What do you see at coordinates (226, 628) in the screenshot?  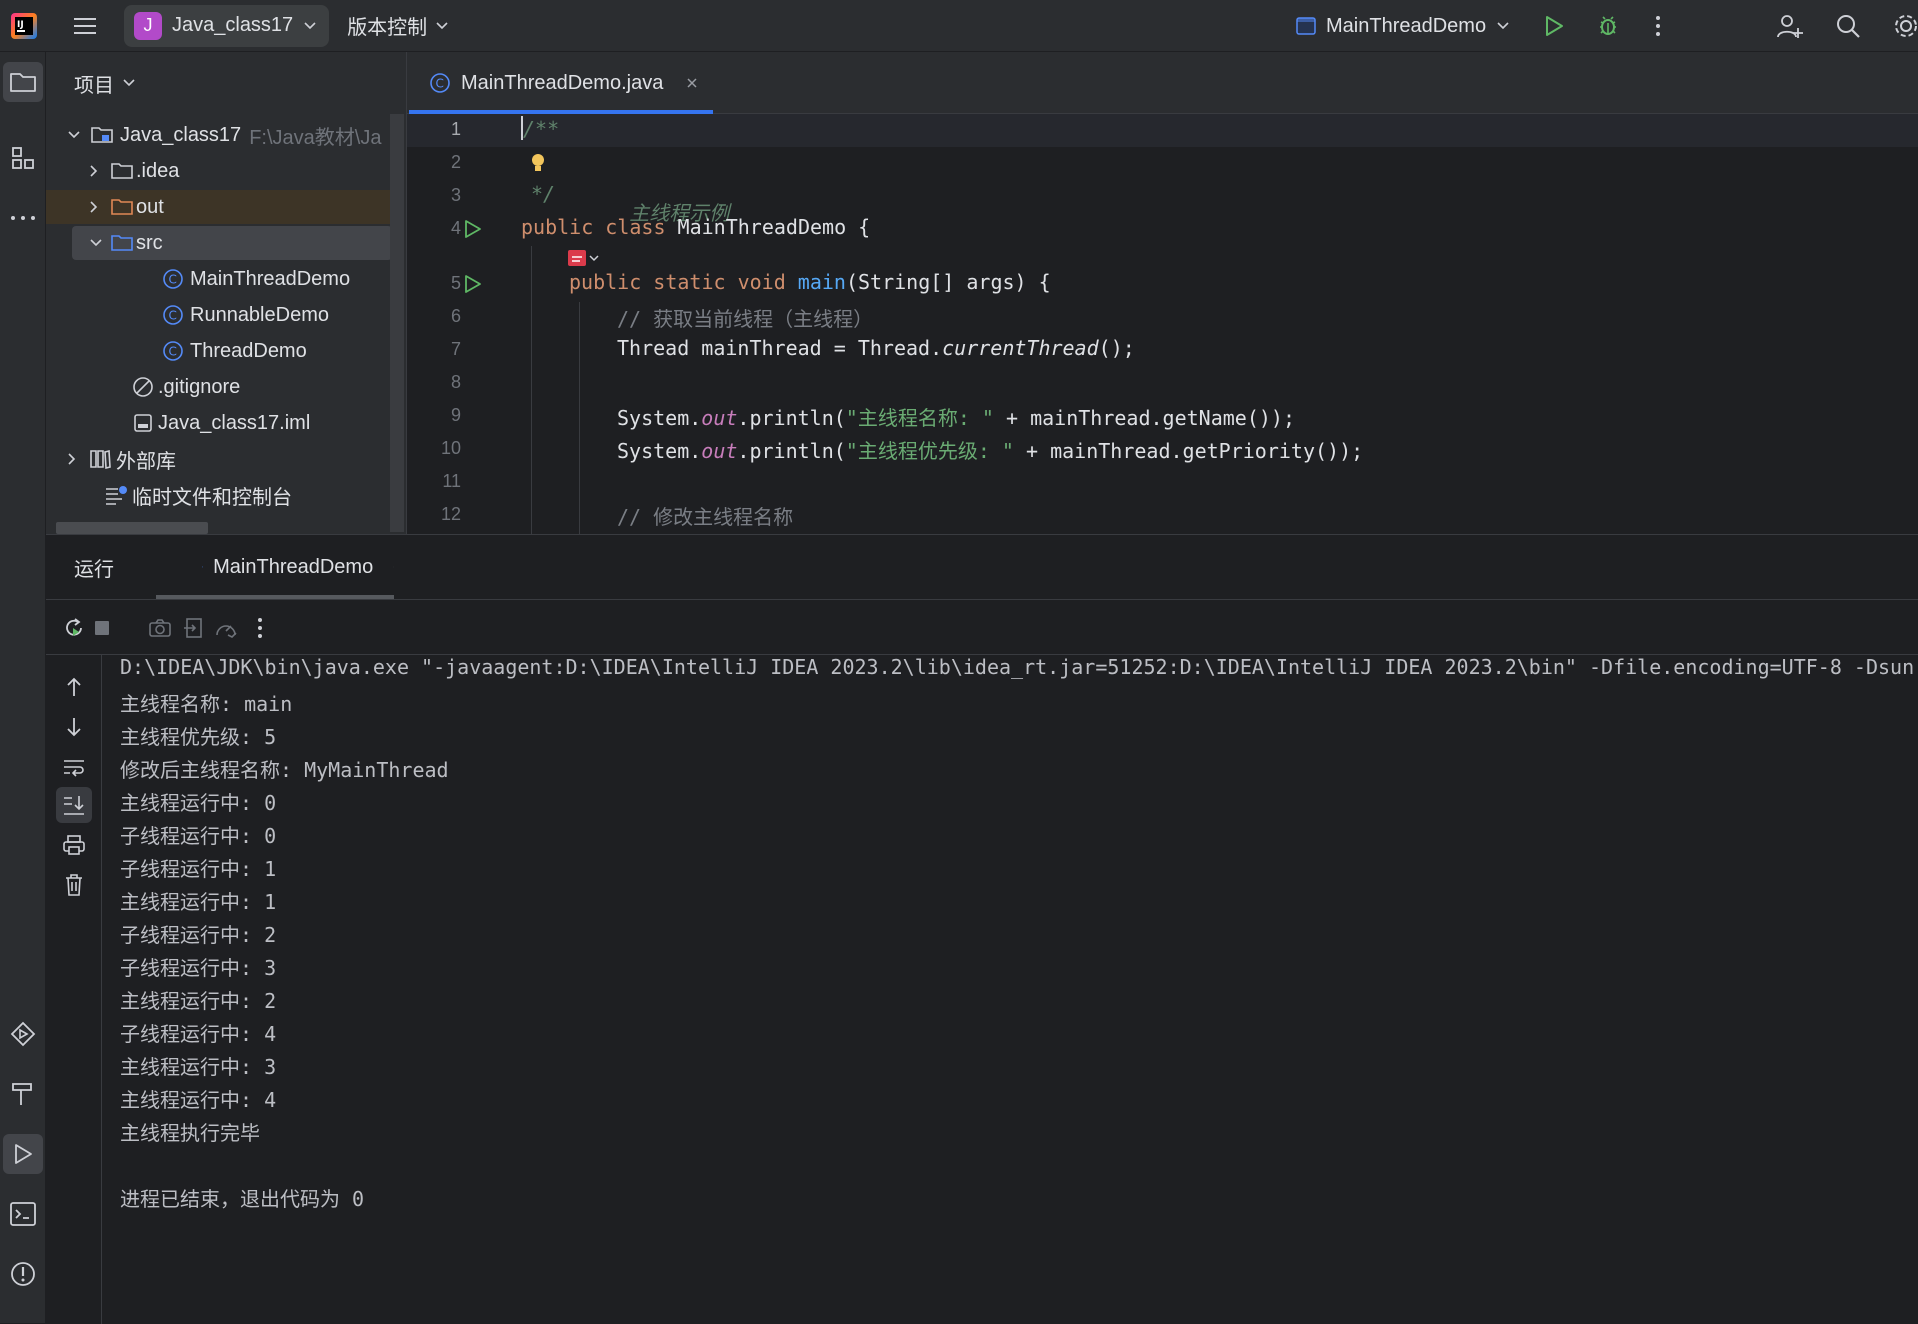 I see `profiler-icon` at bounding box center [226, 628].